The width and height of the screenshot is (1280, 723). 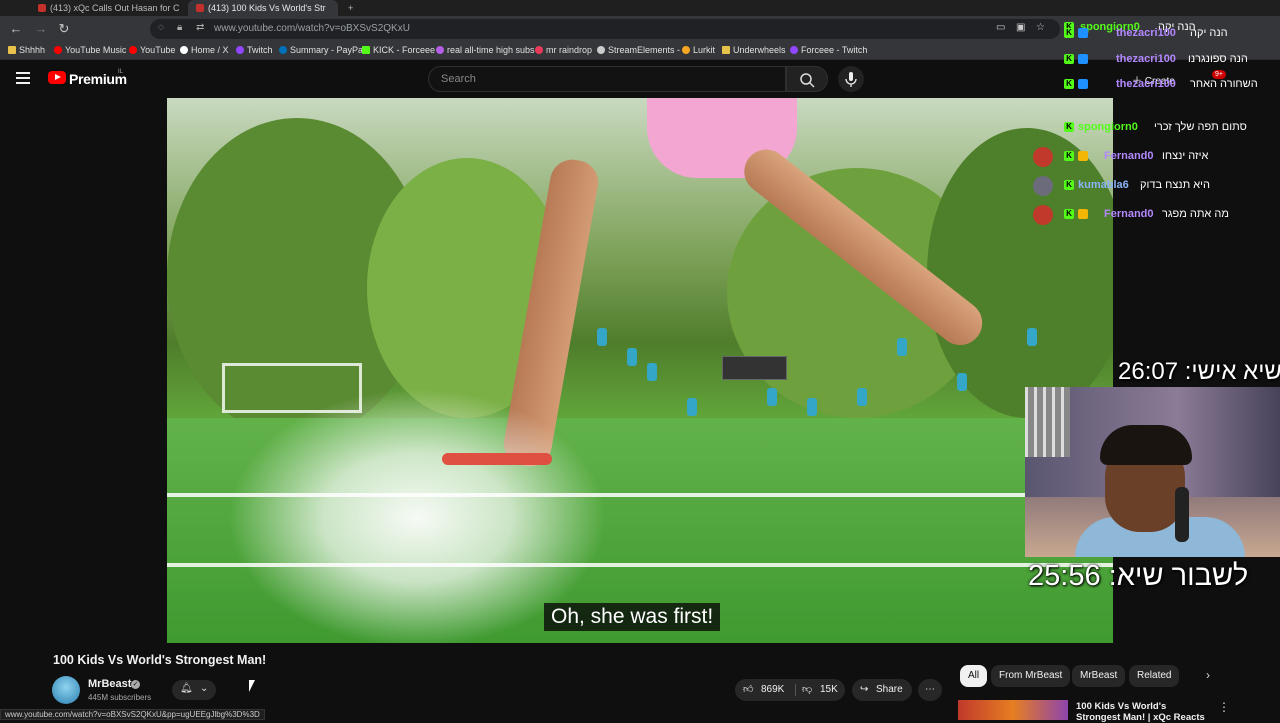 What do you see at coordinates (121, 72) in the screenshot?
I see `country-code: IL` at bounding box center [121, 72].